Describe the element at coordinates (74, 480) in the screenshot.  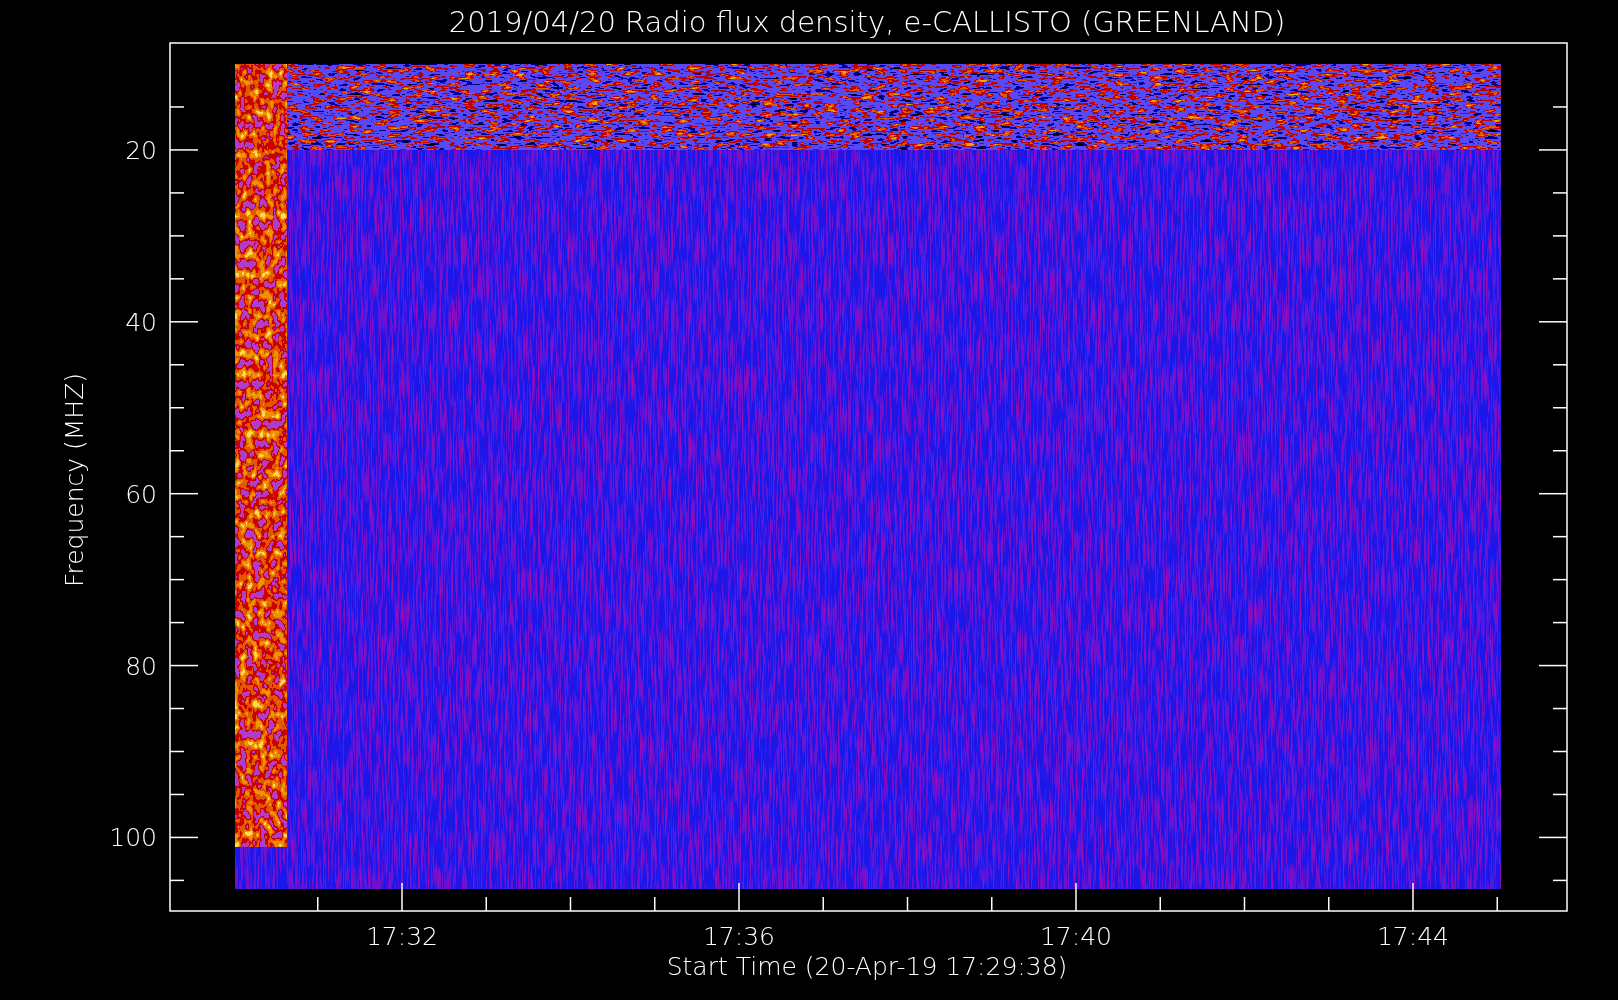
I see `y-axis-label: Frequency (MHZ)` at that location.